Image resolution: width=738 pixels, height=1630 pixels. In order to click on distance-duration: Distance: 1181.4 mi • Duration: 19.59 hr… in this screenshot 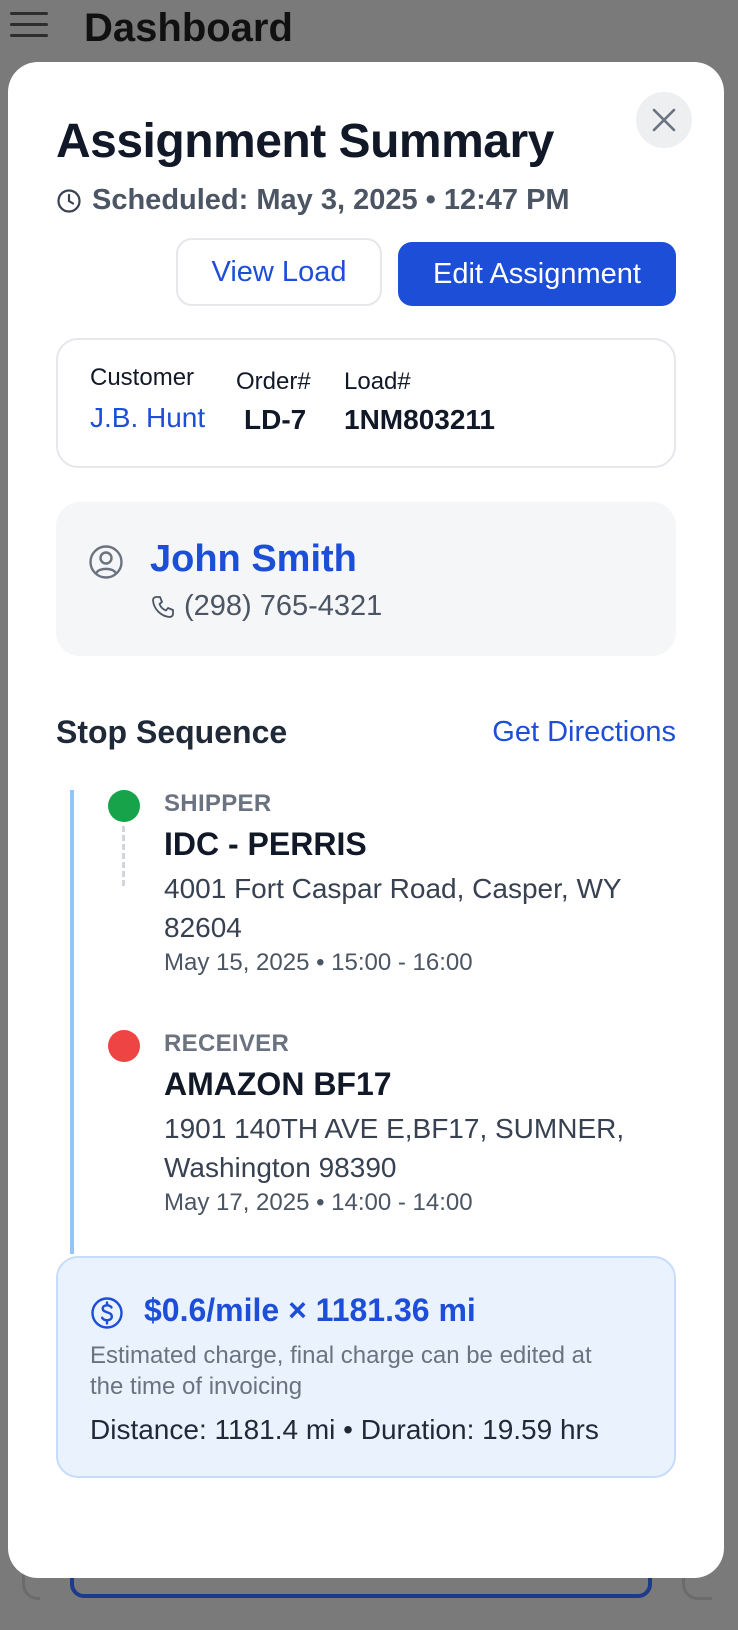, I will do `click(344, 1429)`.